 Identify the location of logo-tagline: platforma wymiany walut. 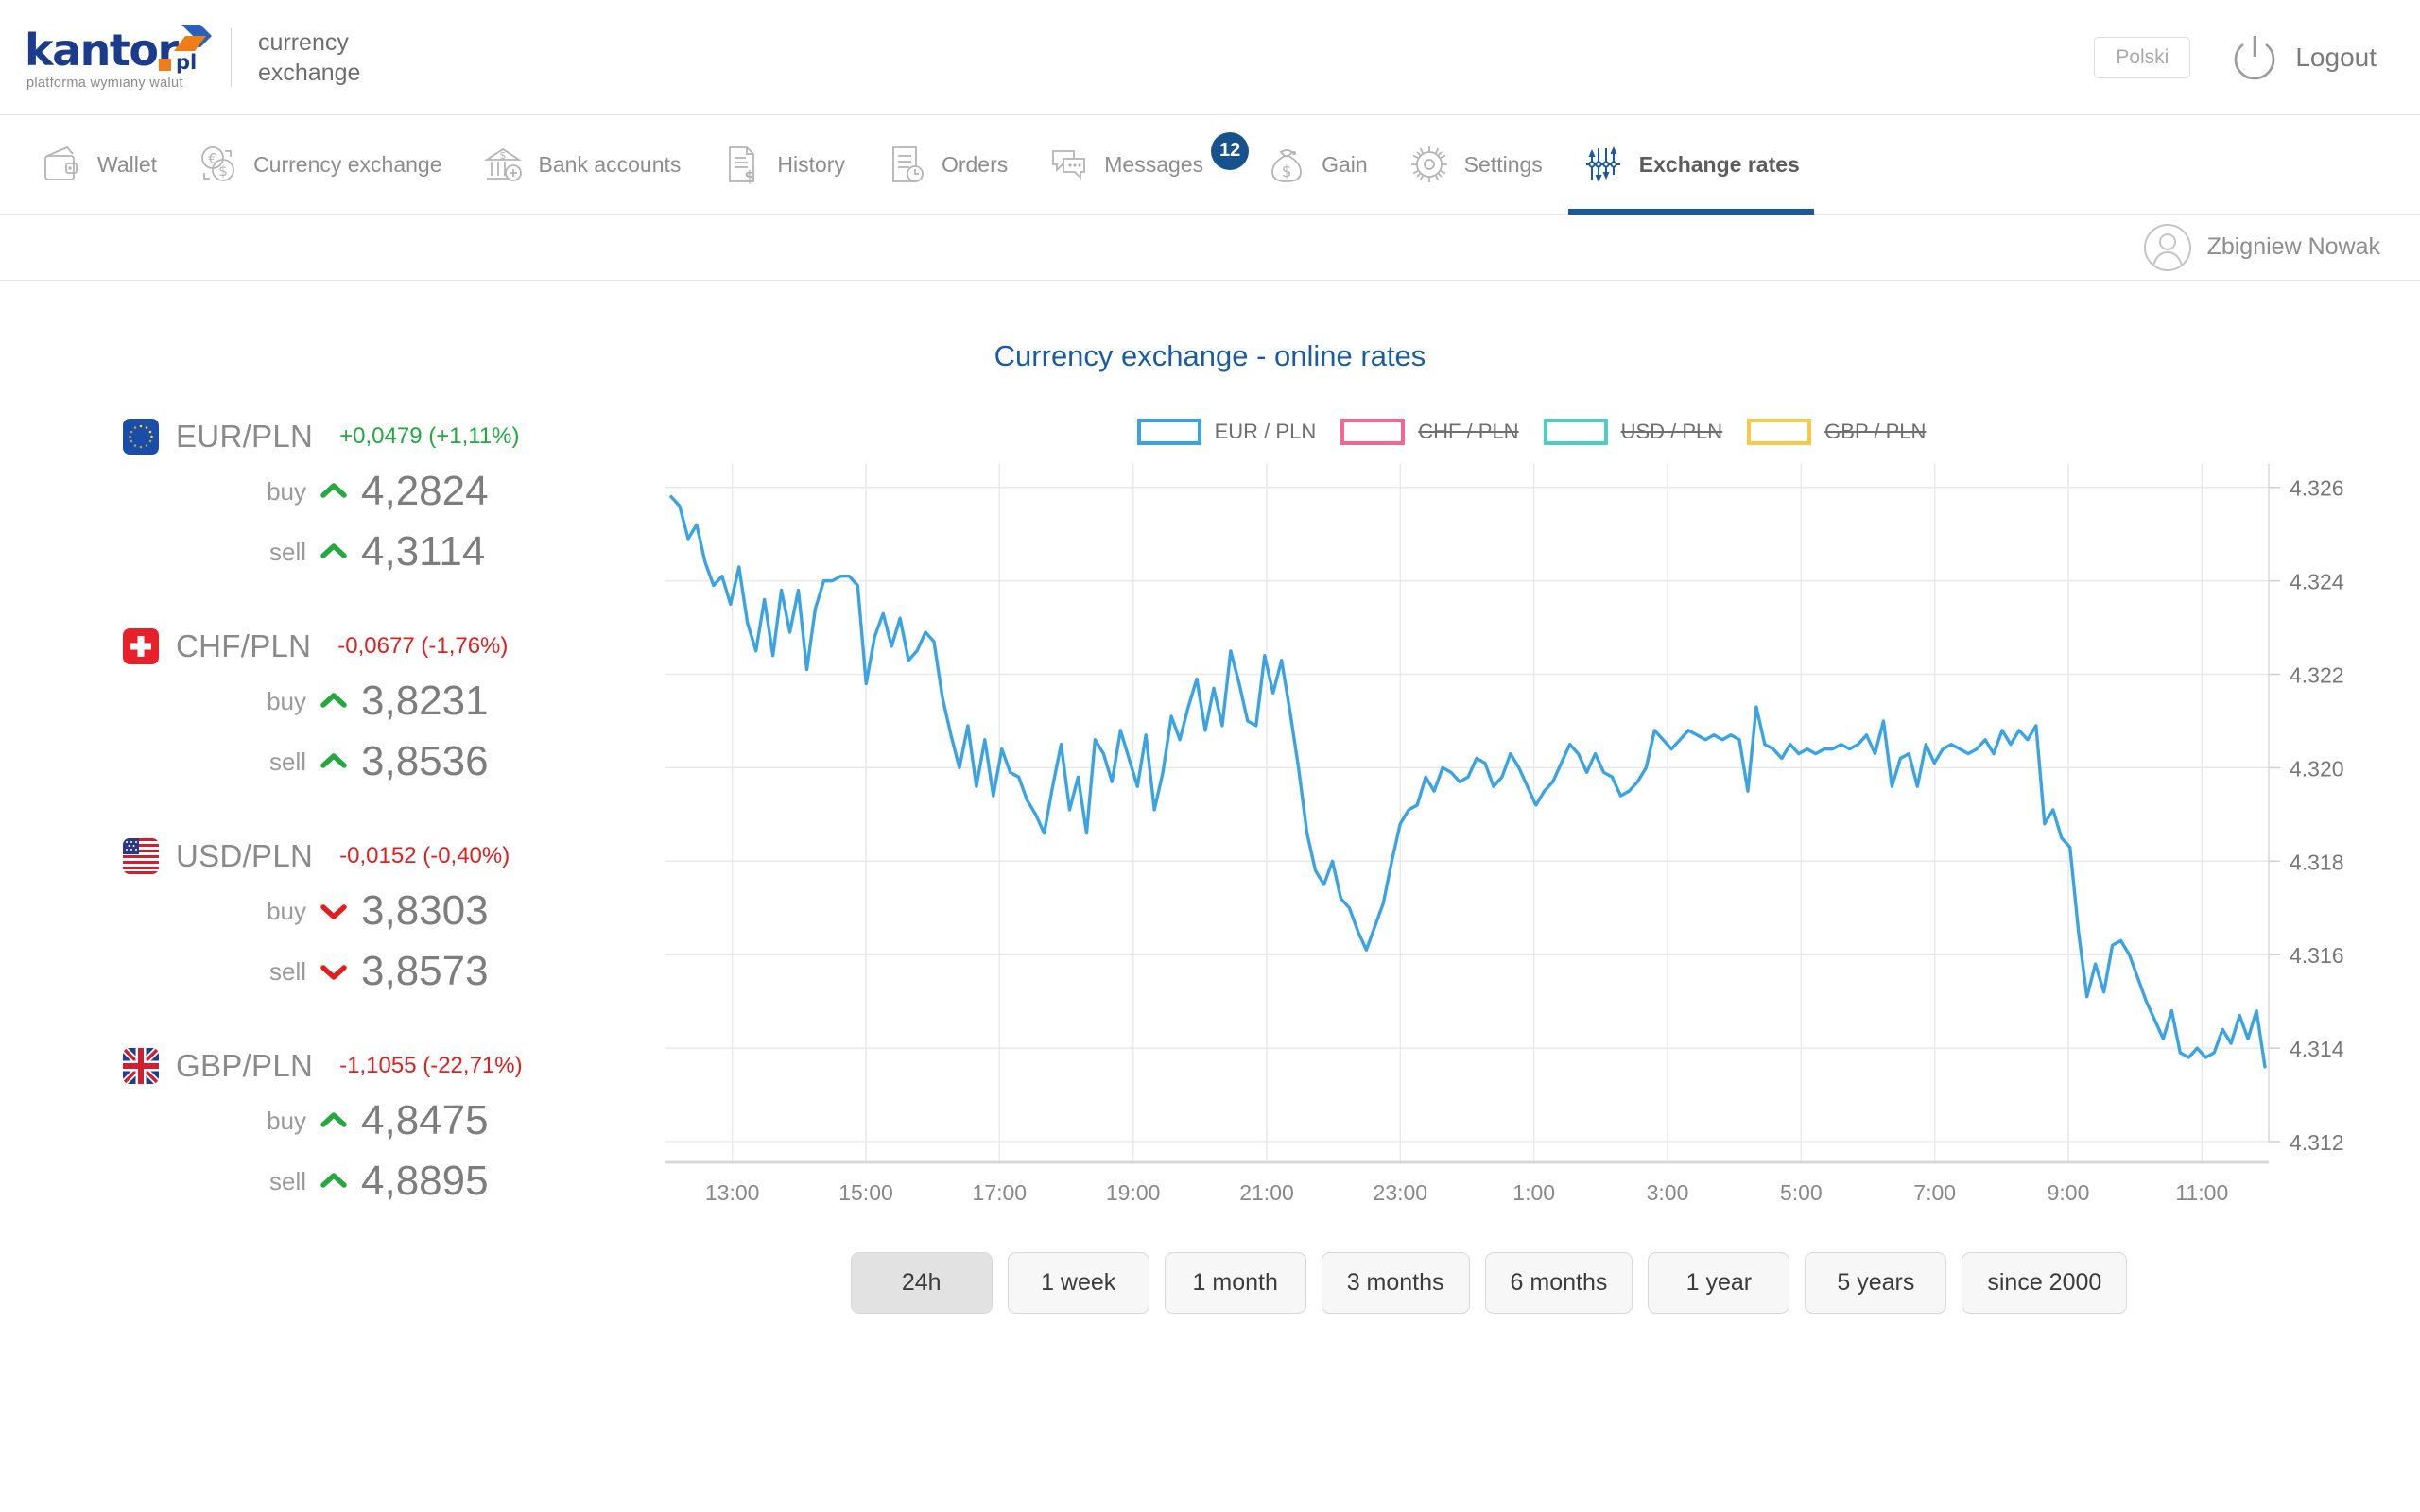
(104, 83).